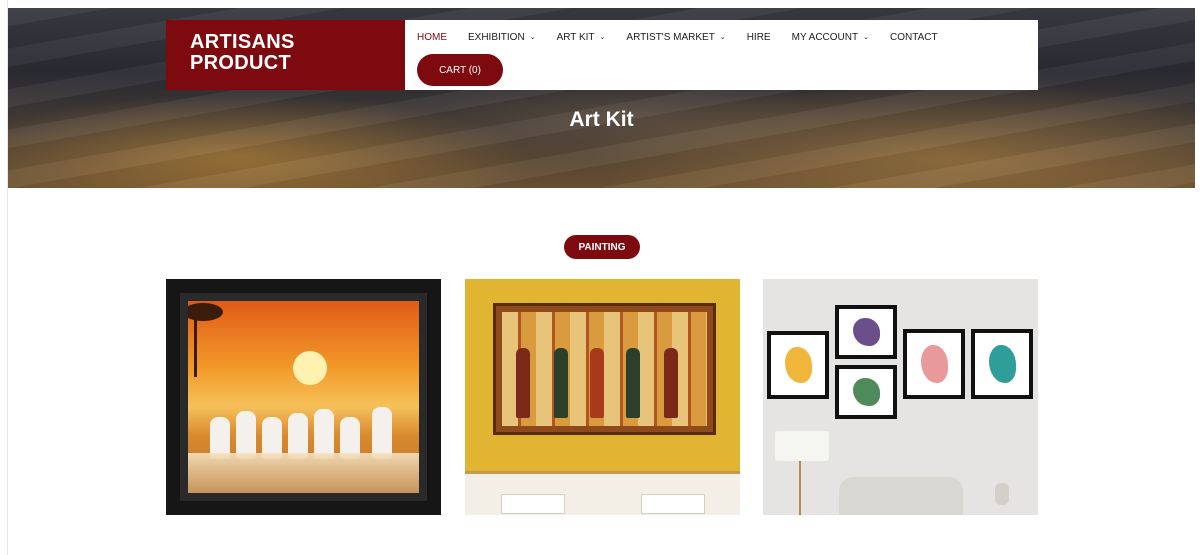  Describe the element at coordinates (800, 488) in the screenshot. I see `lamp-stand-shape` at that location.